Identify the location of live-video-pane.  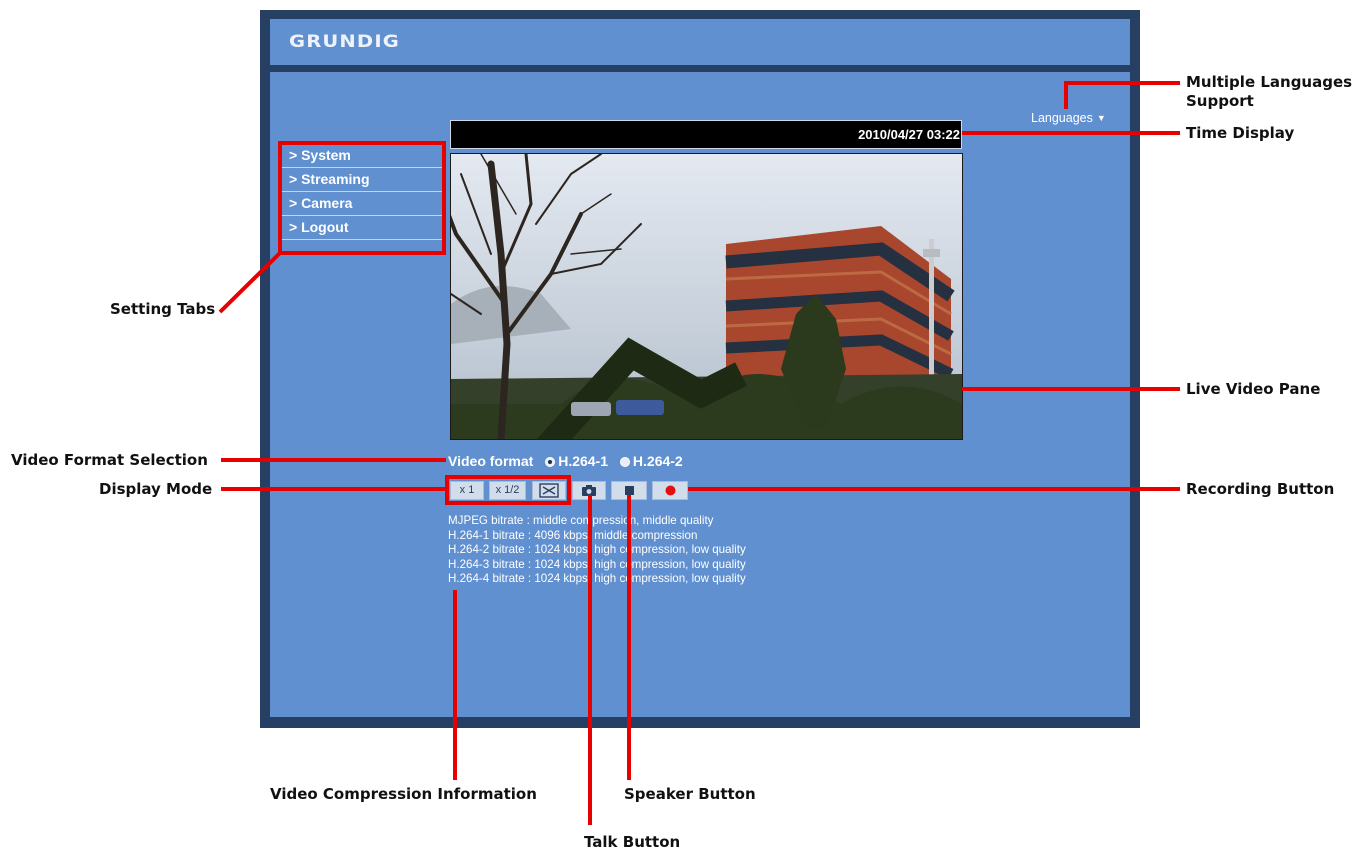
(706, 296).